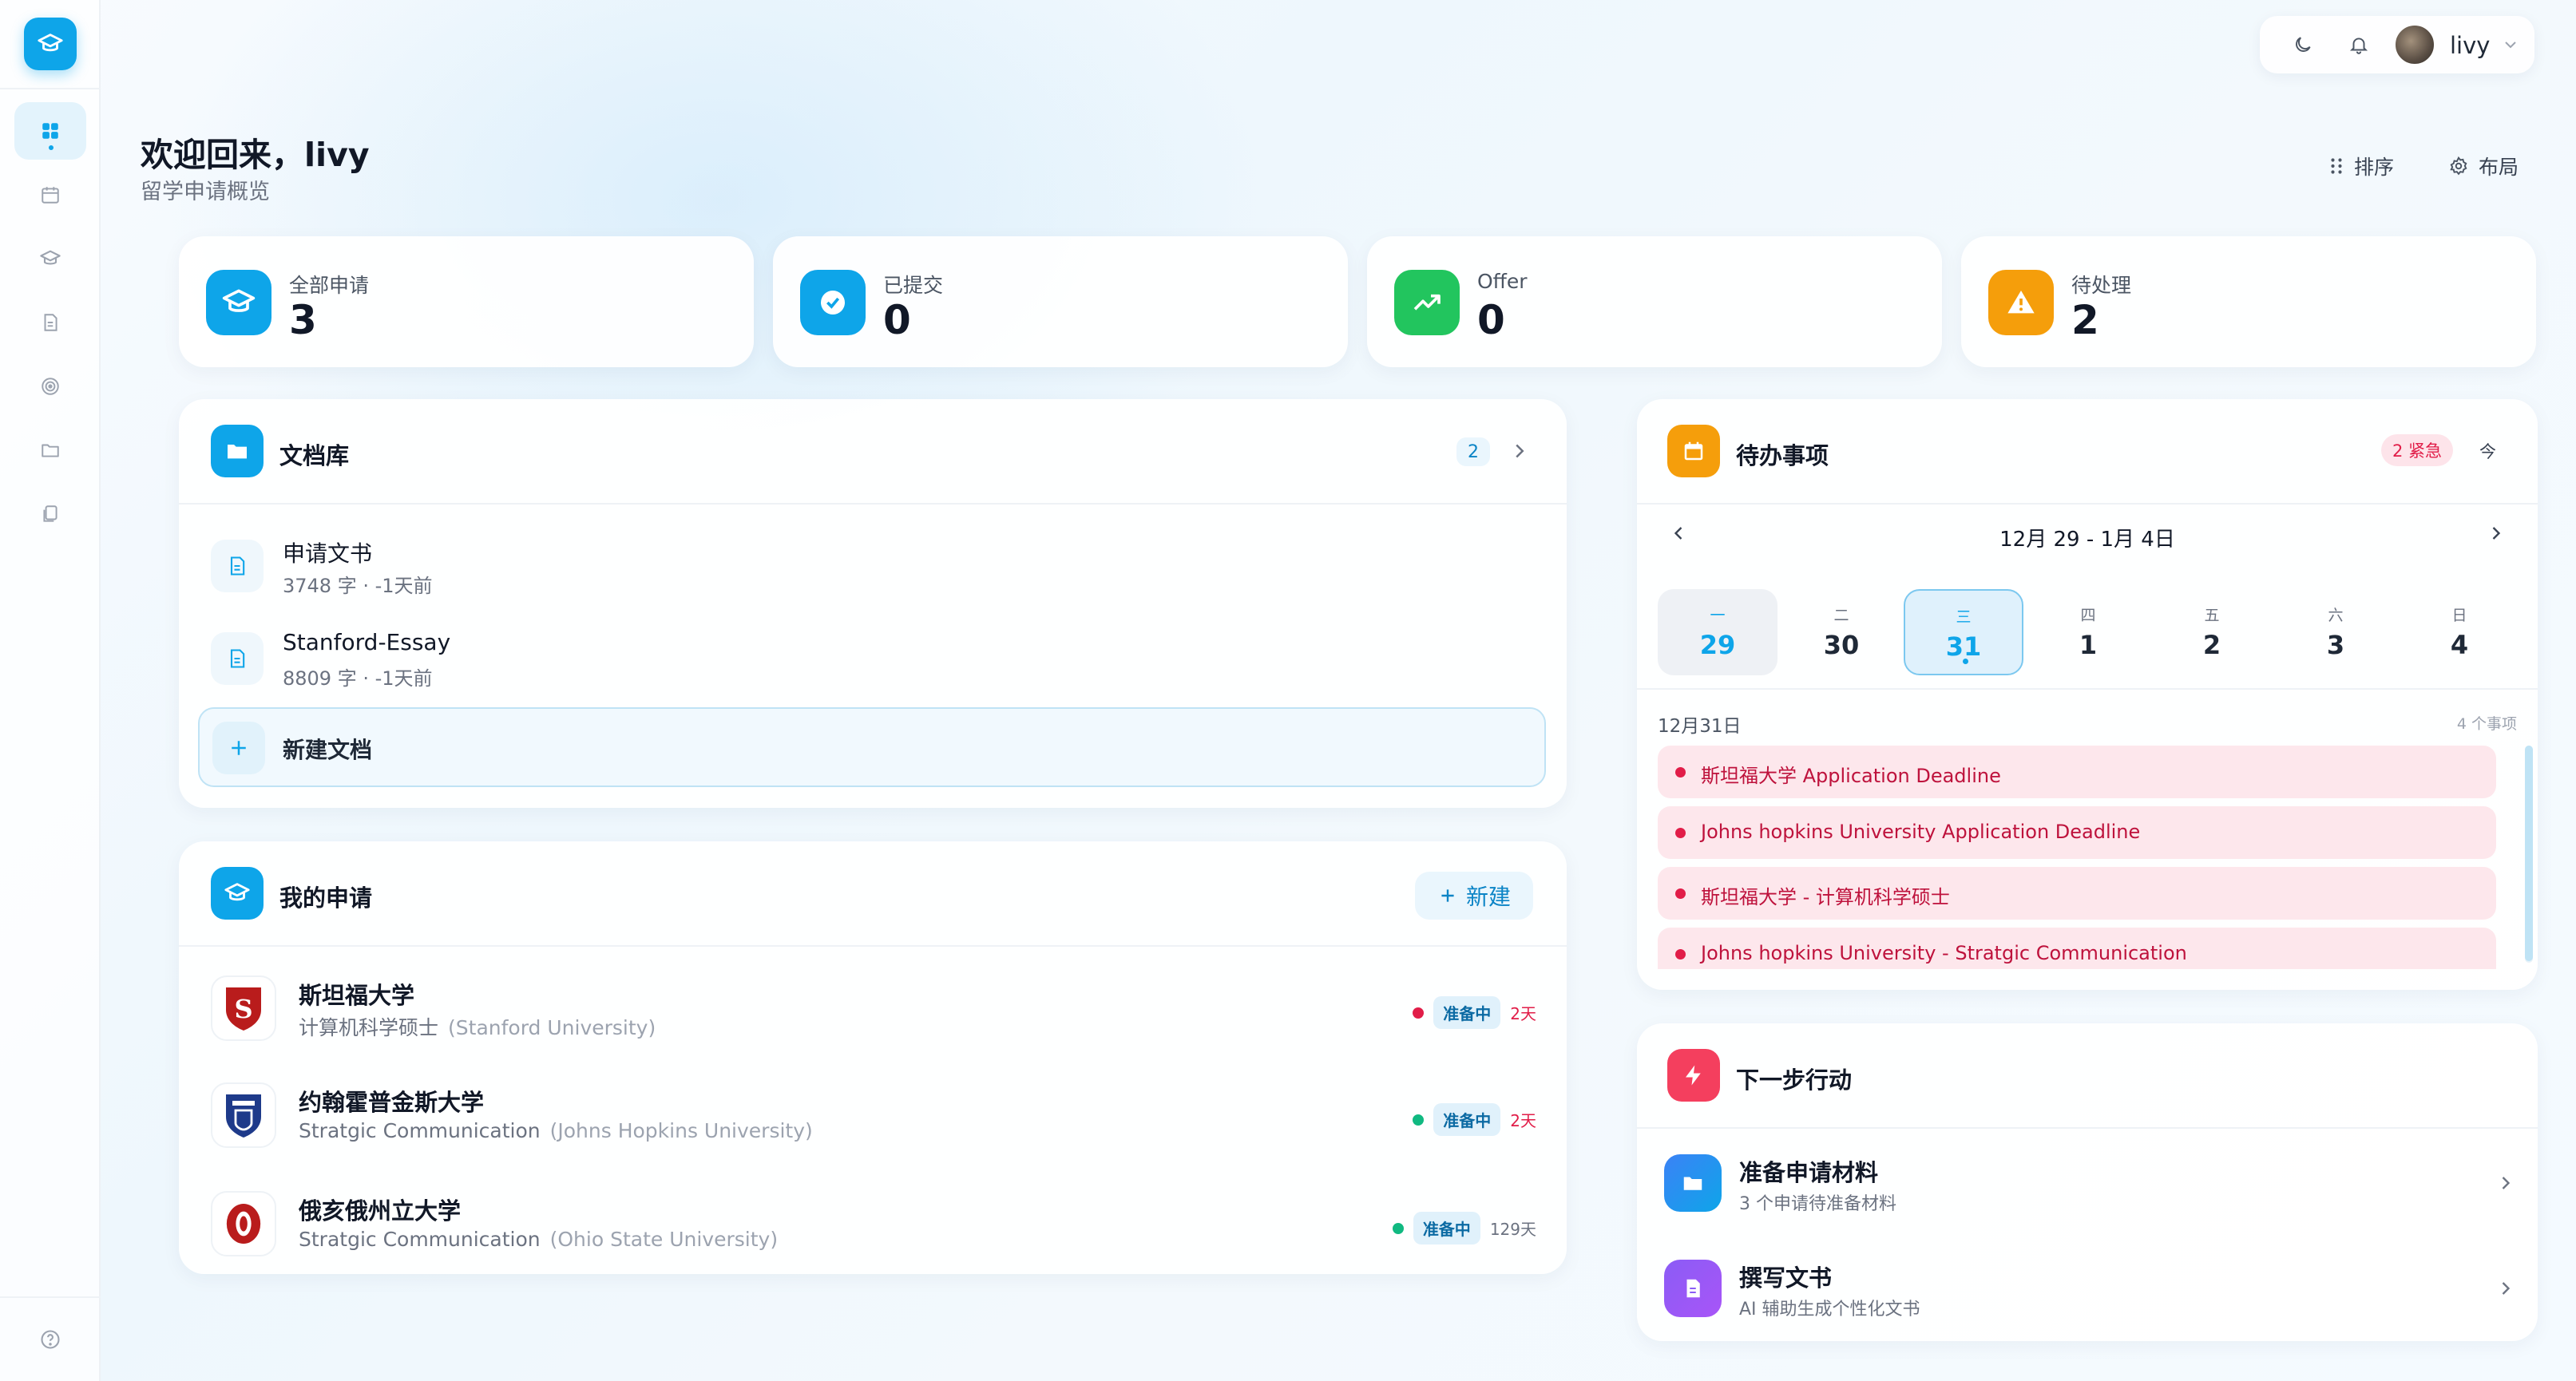 The height and width of the screenshot is (1381, 2576). Describe the element at coordinates (2077, 772) in the screenshot. I see `event-item: 斯坦福大学 Application Deadline` at that location.